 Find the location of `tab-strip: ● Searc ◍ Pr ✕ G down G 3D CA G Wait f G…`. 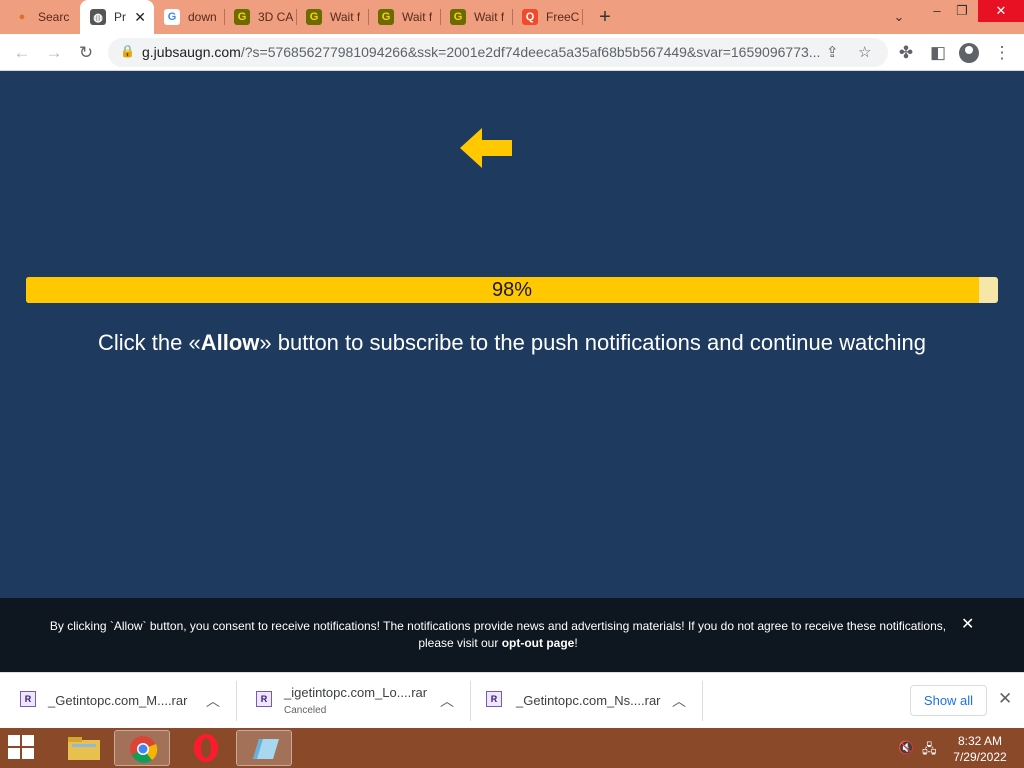

tab-strip: ● Searc ◍ Pr ✕ G down G 3D CA G Wait f G… is located at coordinates (512, 17).